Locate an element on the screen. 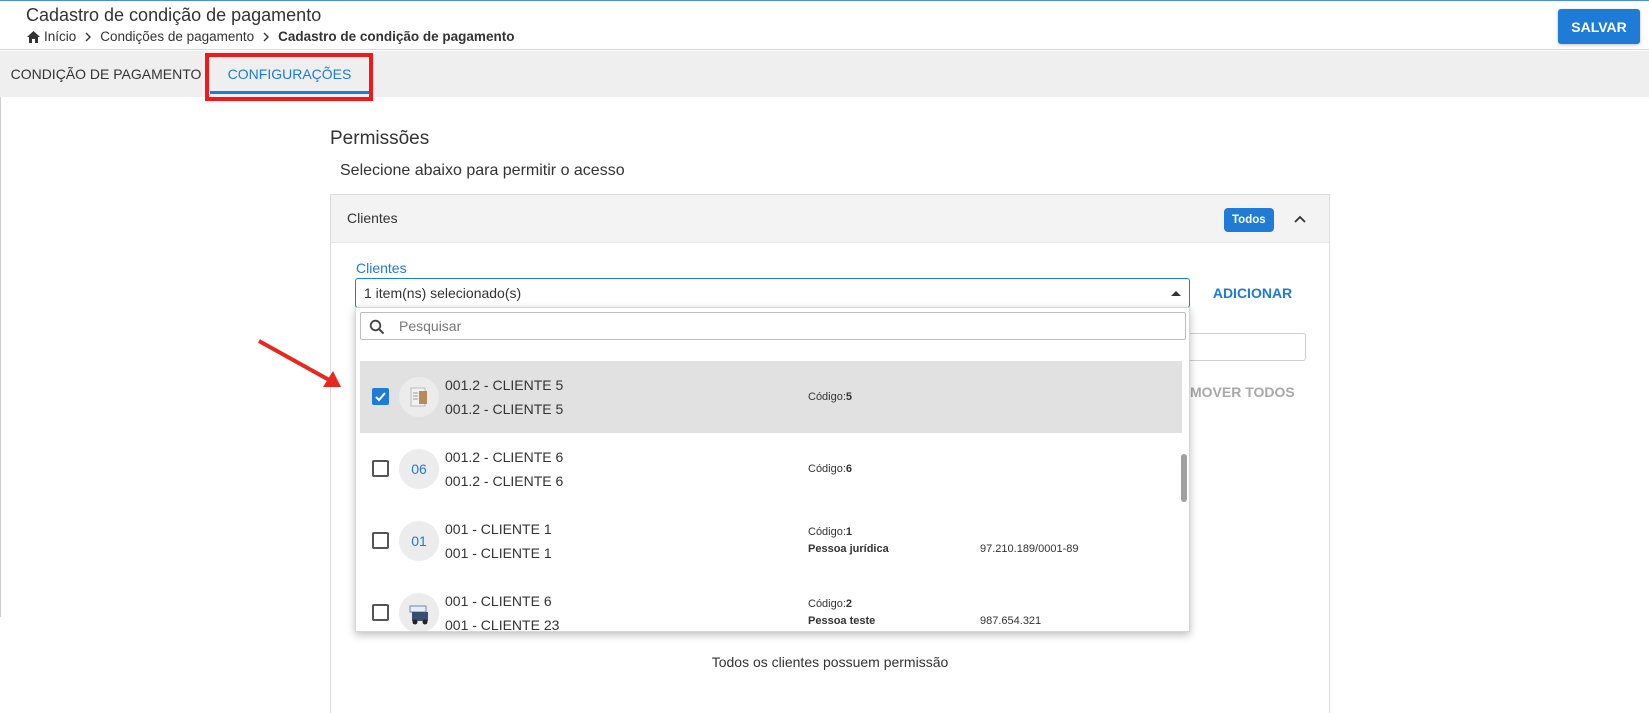 This screenshot has height=713, width=1649. client-subname: 001.2 - CLIENTE 5 is located at coordinates (504, 409).